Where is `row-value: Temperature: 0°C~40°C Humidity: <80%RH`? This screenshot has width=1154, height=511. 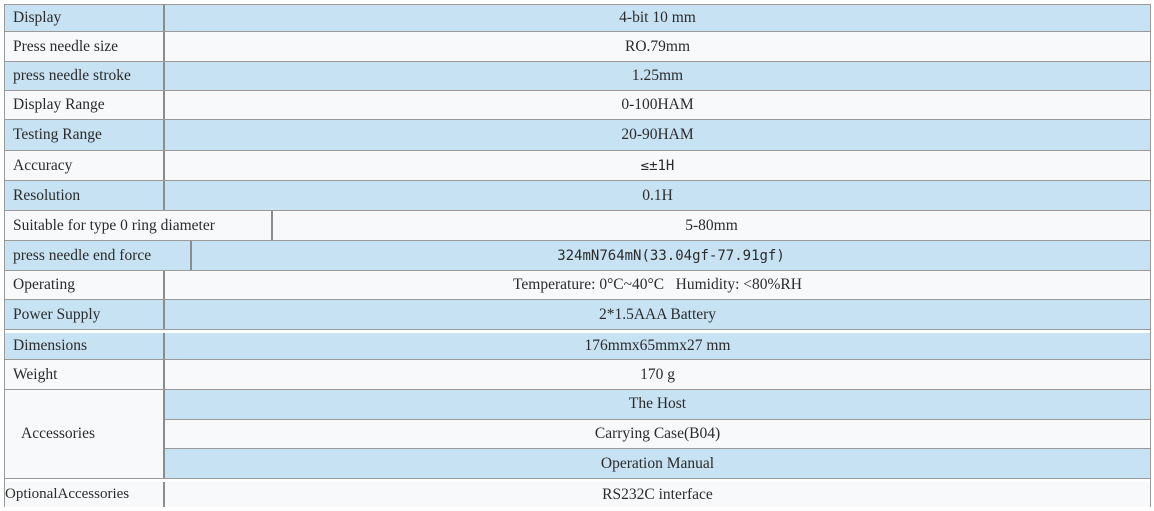 row-value: Temperature: 0°C~40°C Humidity: <80%RH is located at coordinates (657, 284).